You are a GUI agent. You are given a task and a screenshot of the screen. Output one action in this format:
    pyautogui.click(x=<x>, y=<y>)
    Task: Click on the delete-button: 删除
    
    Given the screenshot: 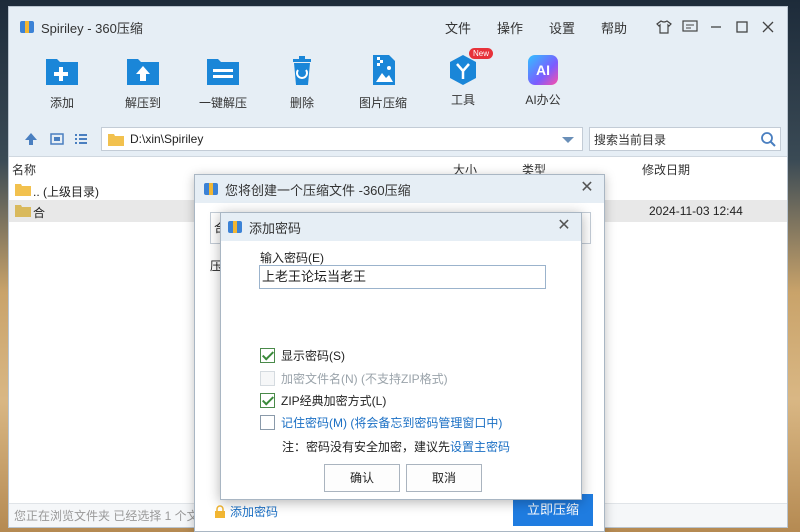 What is the action you would take?
    pyautogui.click(x=302, y=80)
    